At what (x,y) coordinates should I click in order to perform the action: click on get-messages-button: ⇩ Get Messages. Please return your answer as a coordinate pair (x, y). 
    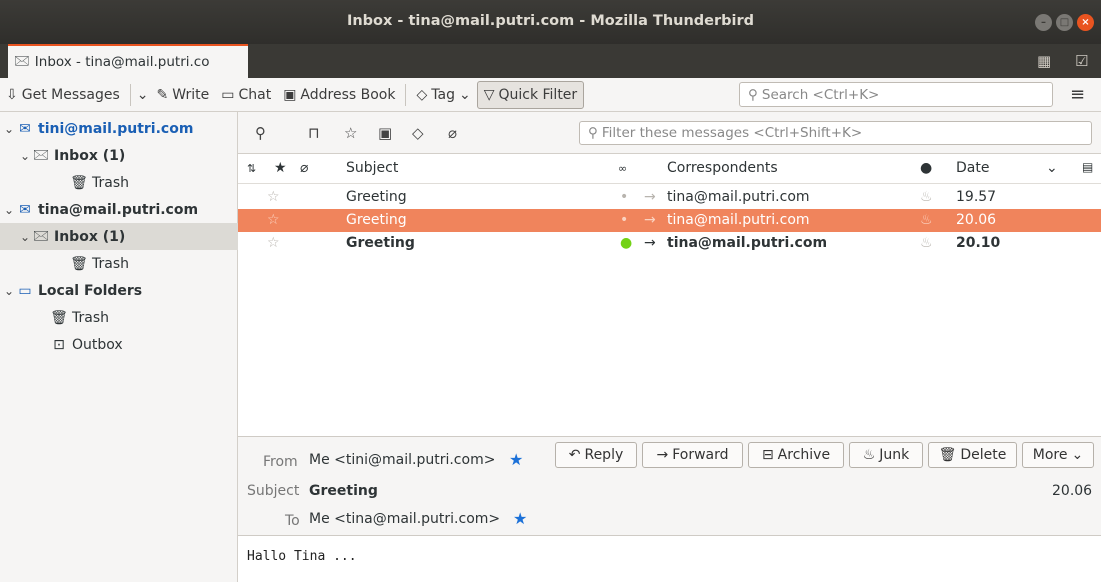
    Looking at the image, I should click on (63, 95).